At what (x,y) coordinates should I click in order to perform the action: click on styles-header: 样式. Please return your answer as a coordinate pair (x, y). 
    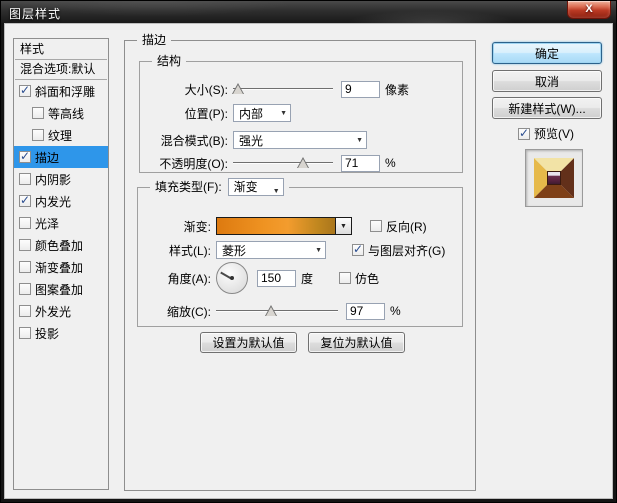
    Looking at the image, I should click on (32, 49).